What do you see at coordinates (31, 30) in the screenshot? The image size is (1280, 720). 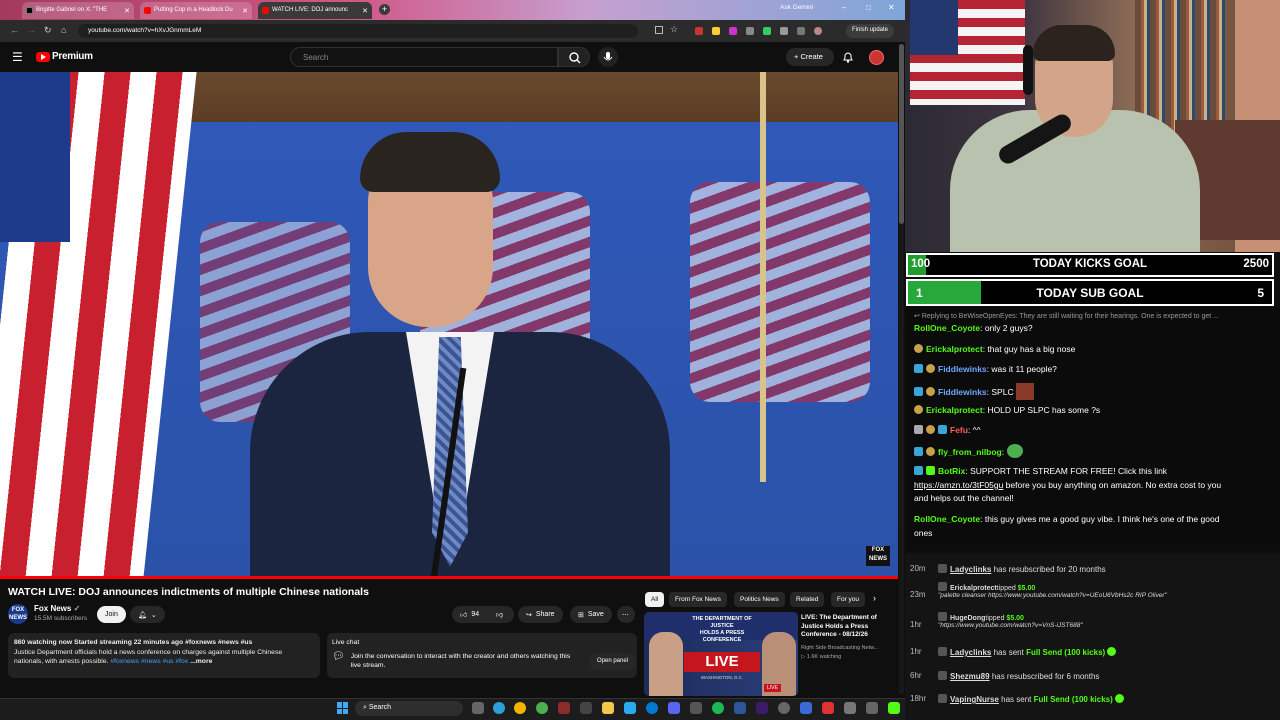 I see `forward-icon: →` at bounding box center [31, 30].